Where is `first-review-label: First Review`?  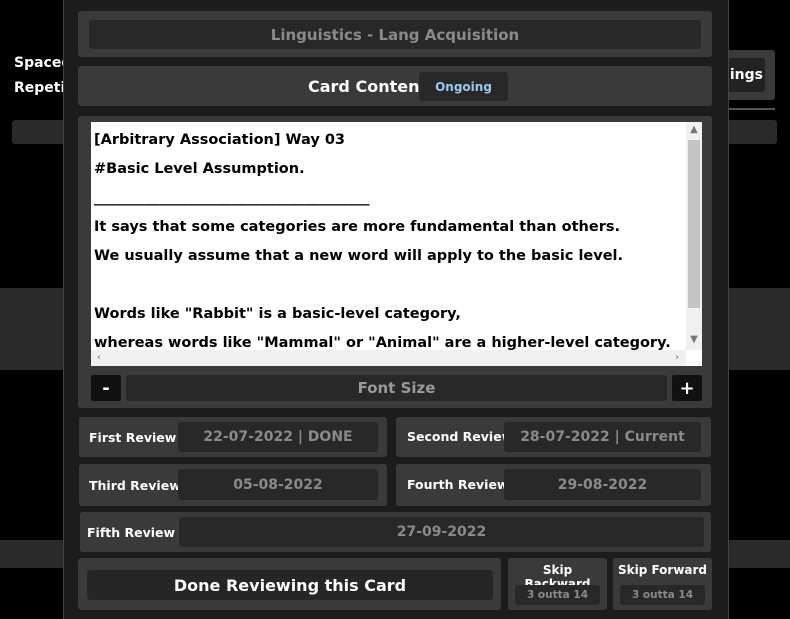
first-review-label: First Review is located at coordinates (133, 437).